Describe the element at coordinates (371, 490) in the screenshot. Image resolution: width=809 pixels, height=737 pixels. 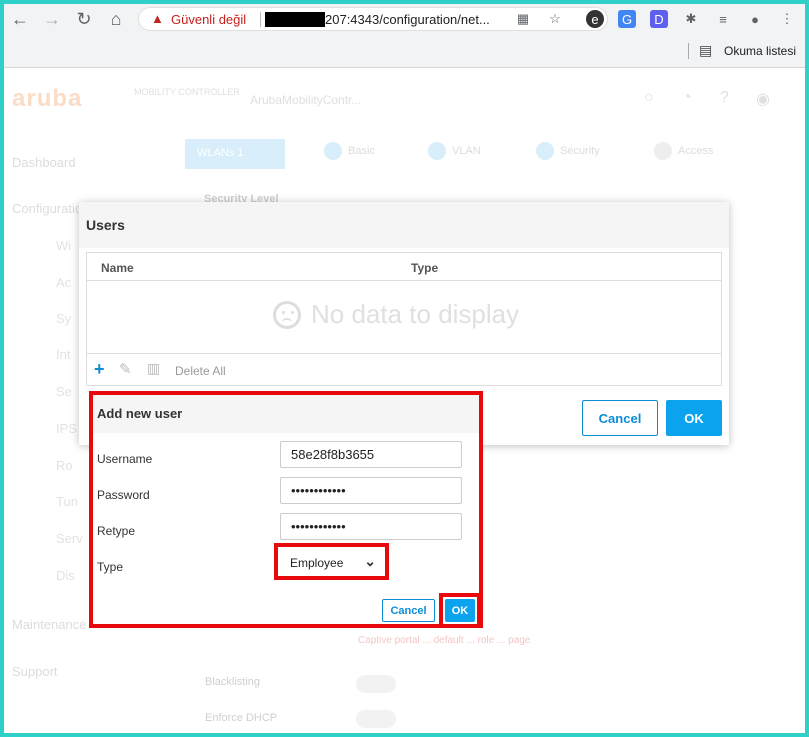
I see `password-field` at that location.